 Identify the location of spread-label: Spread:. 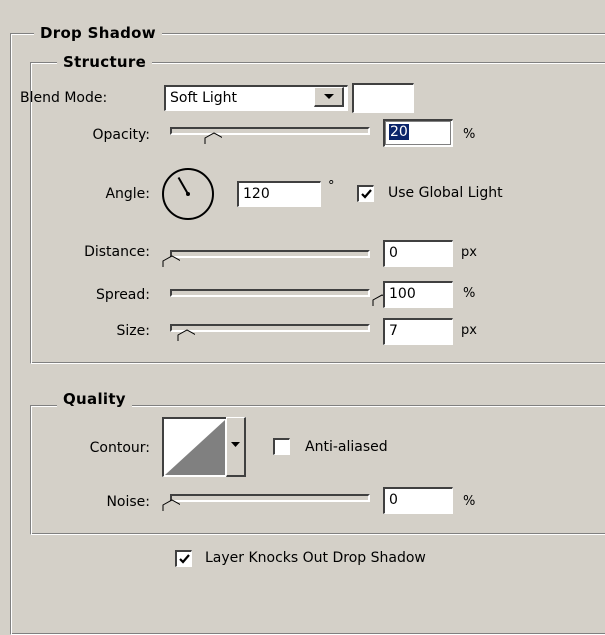
(122, 295).